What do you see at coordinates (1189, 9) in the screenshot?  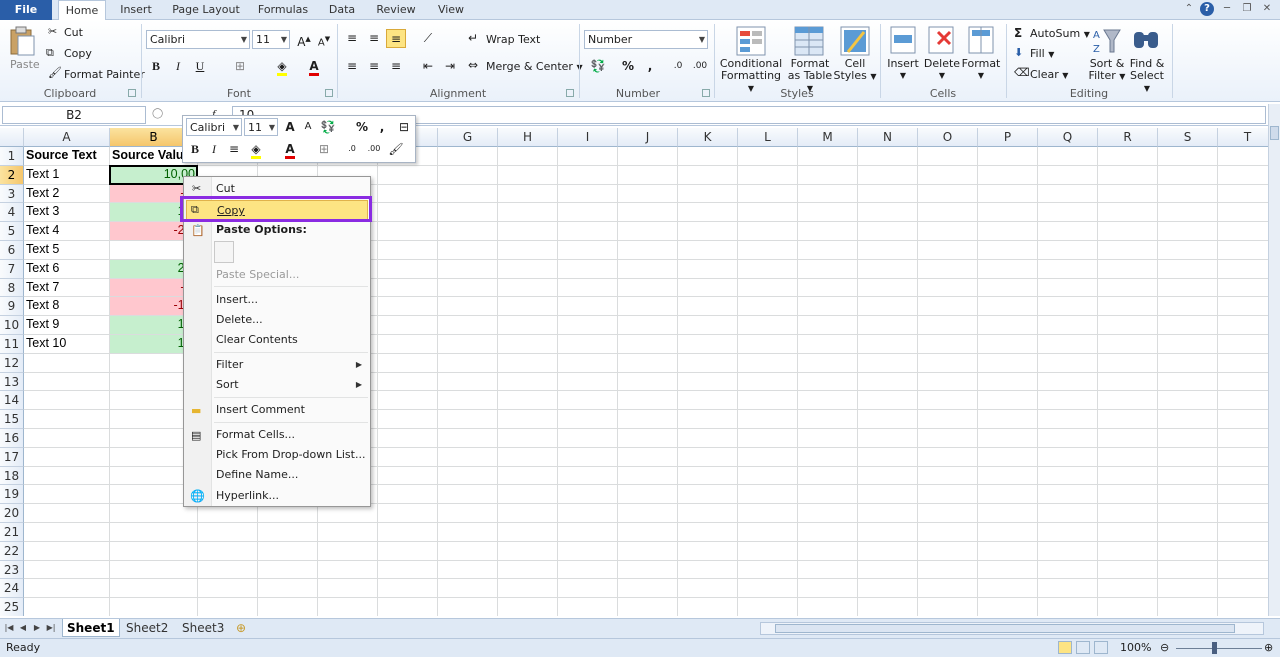 I see `minimize-ribbon-icon: ⌃` at bounding box center [1189, 9].